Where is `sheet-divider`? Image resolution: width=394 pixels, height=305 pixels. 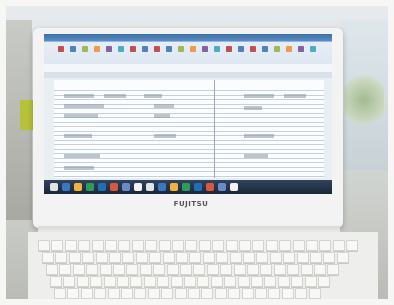
sheet-divider is located at coordinates (214, 129).